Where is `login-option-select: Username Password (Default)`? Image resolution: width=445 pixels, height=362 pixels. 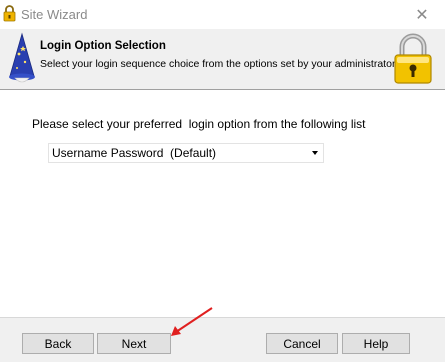 login-option-select: Username Password (Default) is located at coordinates (186, 153).